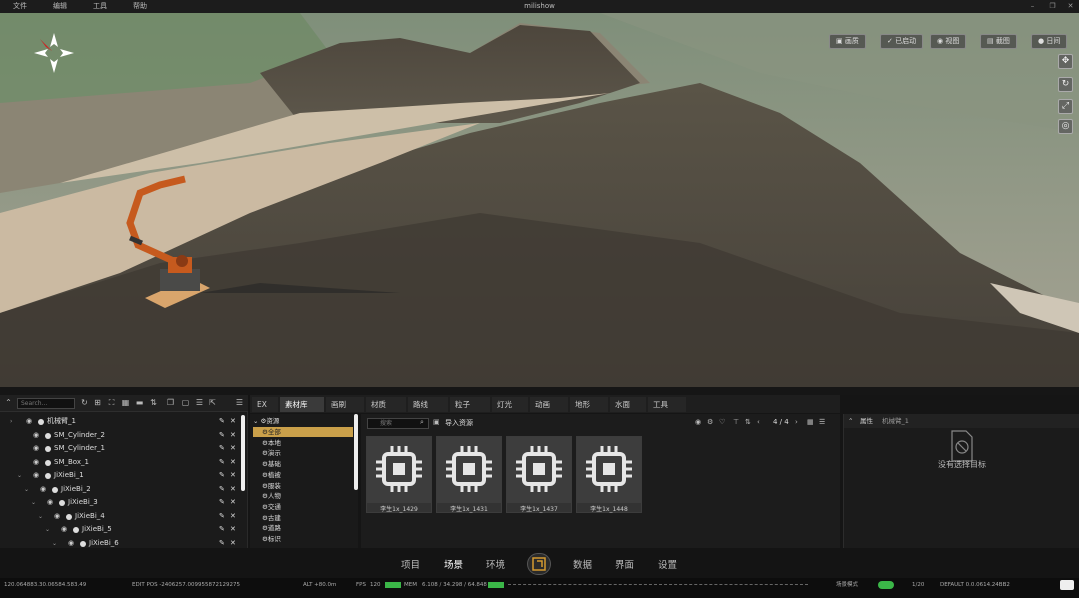 The image size is (1079, 598). What do you see at coordinates (1065, 61) in the screenshot?
I see `move-icon: ✥` at bounding box center [1065, 61].